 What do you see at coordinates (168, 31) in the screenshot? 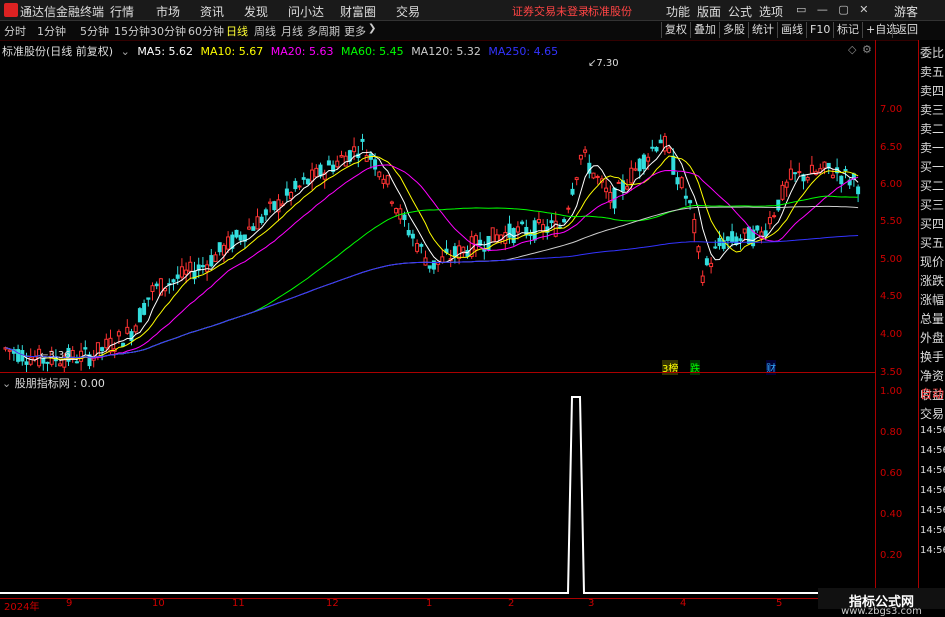
I see `period-30min: 30分钟` at bounding box center [168, 31].